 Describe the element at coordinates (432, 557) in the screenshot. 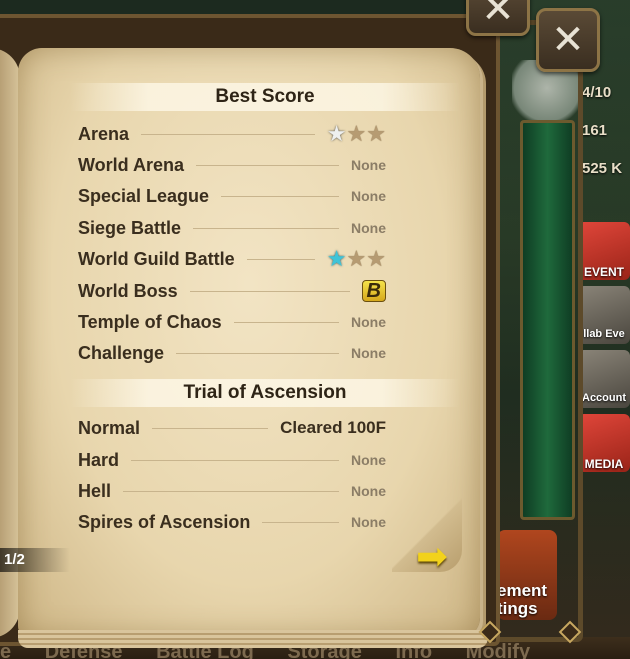

I see `arrow-right-icon: ➡` at that location.